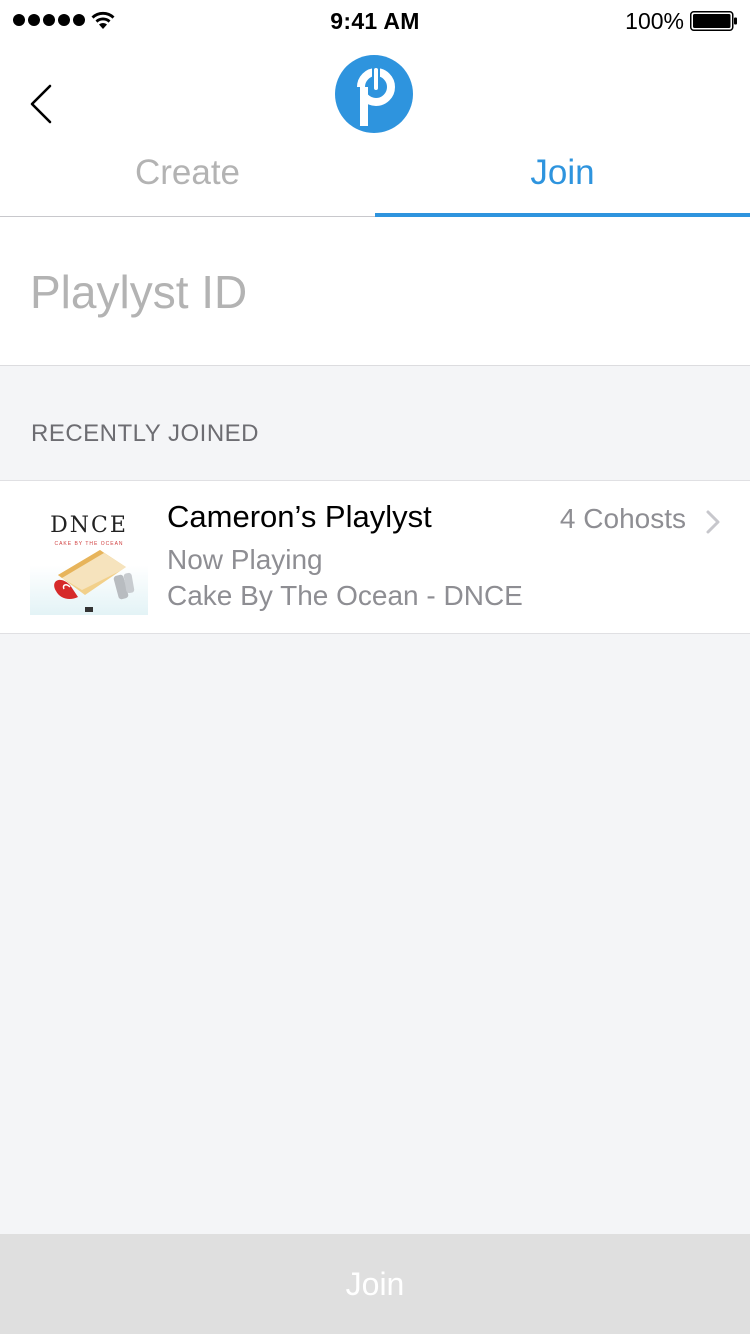  What do you see at coordinates (299, 516) in the screenshot?
I see `playlyst-title: Cameron’s Playlyst` at bounding box center [299, 516].